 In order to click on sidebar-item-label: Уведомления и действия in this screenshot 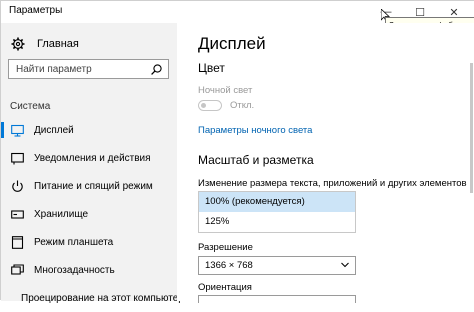, I will do `click(92, 158)`.